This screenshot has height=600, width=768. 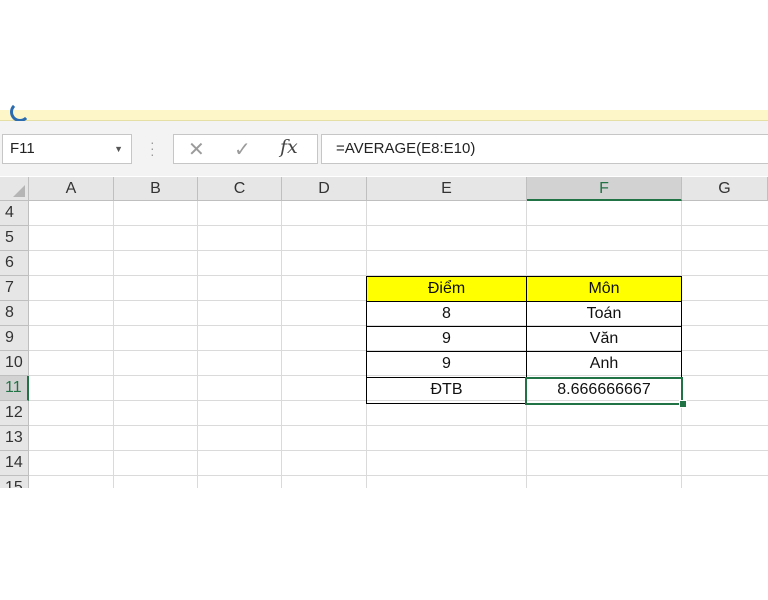 I want to click on row-header-13: 13, so click(x=14, y=438).